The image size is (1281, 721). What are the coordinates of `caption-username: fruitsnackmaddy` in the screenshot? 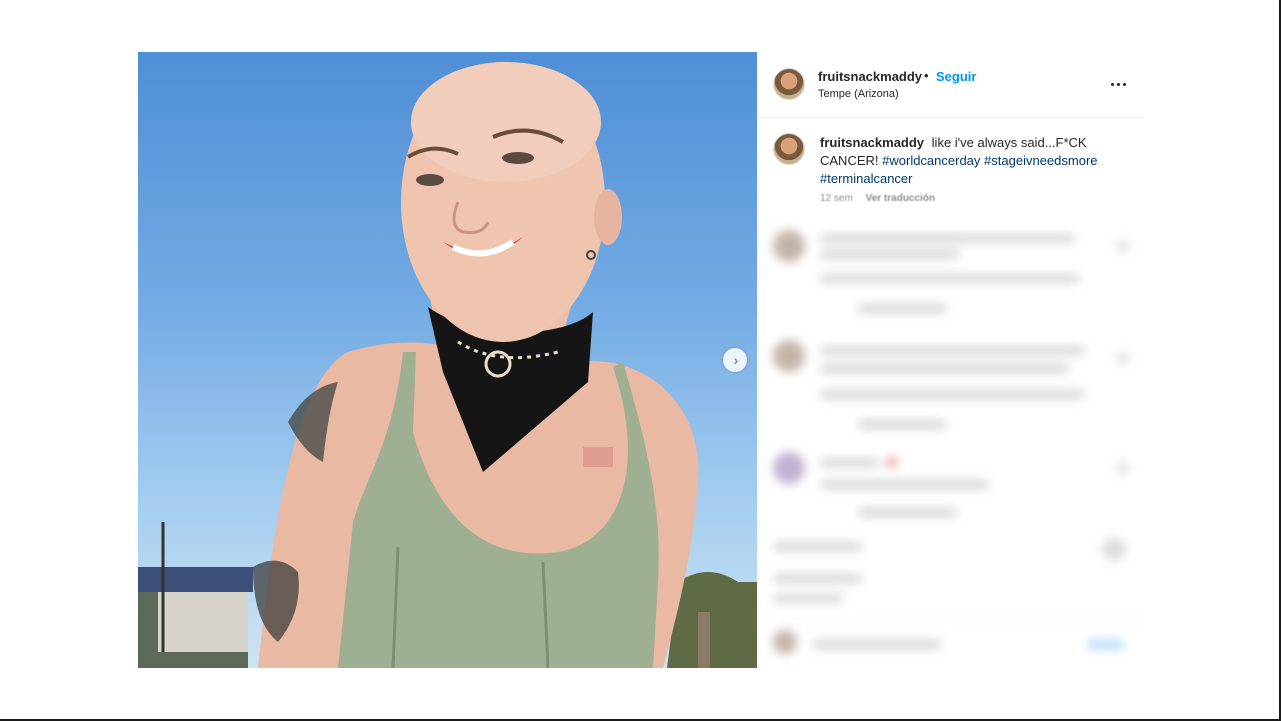 It's located at (872, 142).